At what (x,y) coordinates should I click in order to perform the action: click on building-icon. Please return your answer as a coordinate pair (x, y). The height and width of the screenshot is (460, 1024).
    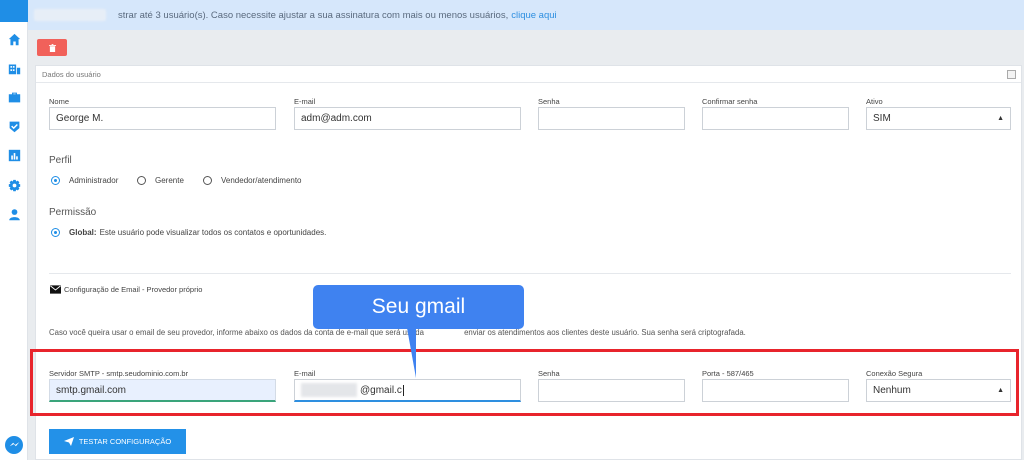
    Looking at the image, I should click on (14, 68).